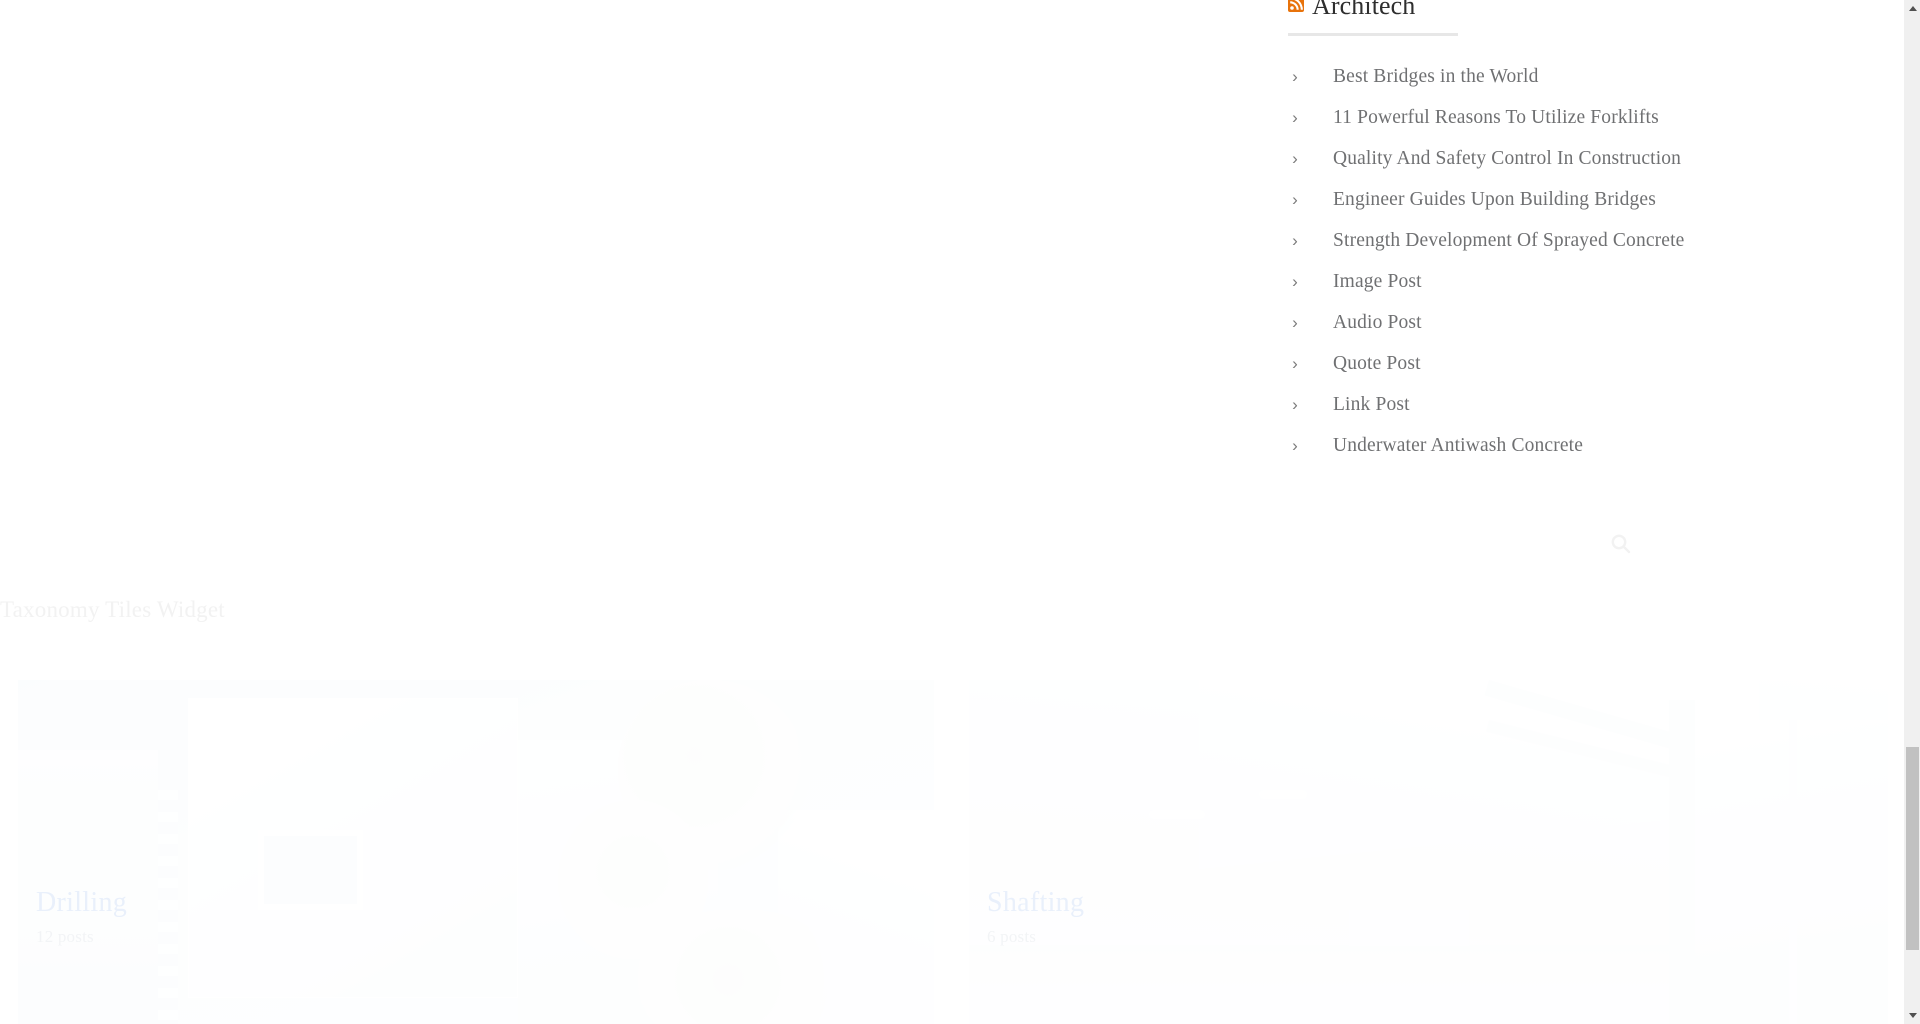  I want to click on tile-title: Drilling, so click(82, 902).